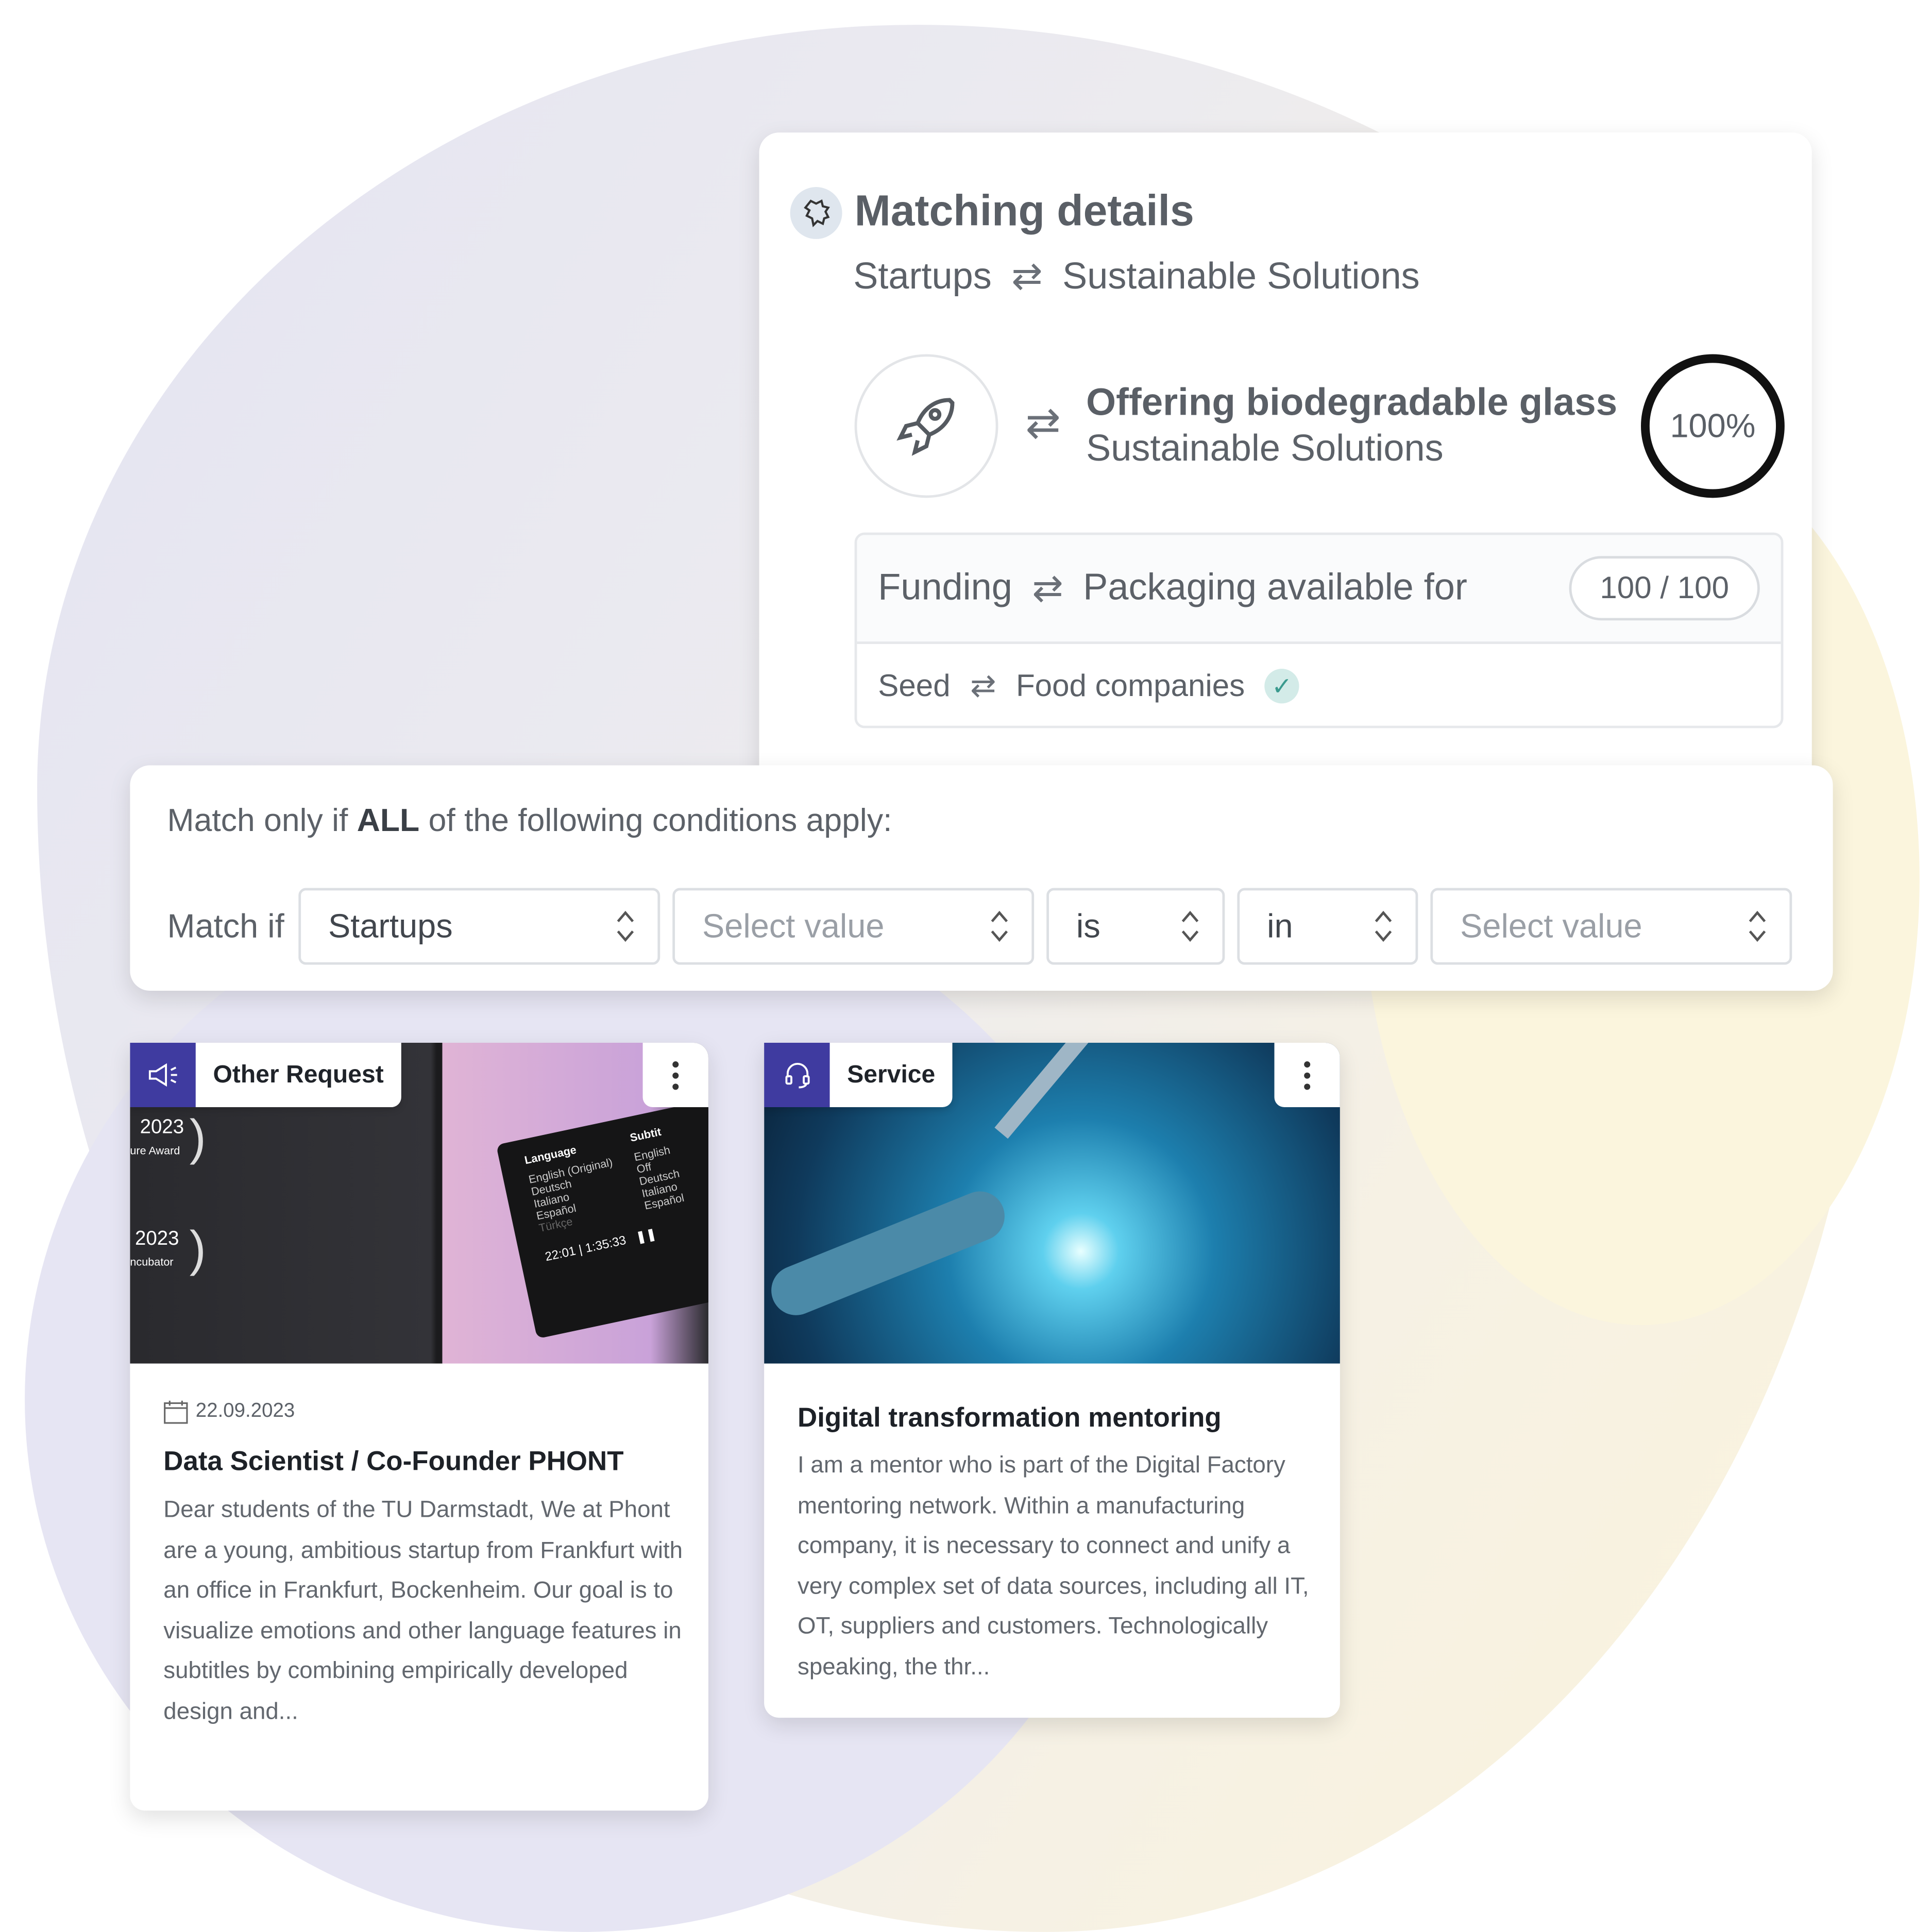 This screenshot has height=1932, width=1932. What do you see at coordinates (945, 587) in the screenshot?
I see `criteria-left: Funding` at bounding box center [945, 587].